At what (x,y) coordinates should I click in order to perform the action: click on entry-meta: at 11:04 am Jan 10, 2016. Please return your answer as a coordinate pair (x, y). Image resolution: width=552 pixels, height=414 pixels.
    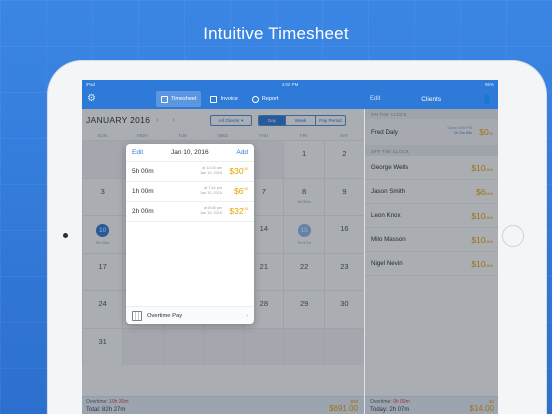
    Looking at the image, I should click on (211, 171).